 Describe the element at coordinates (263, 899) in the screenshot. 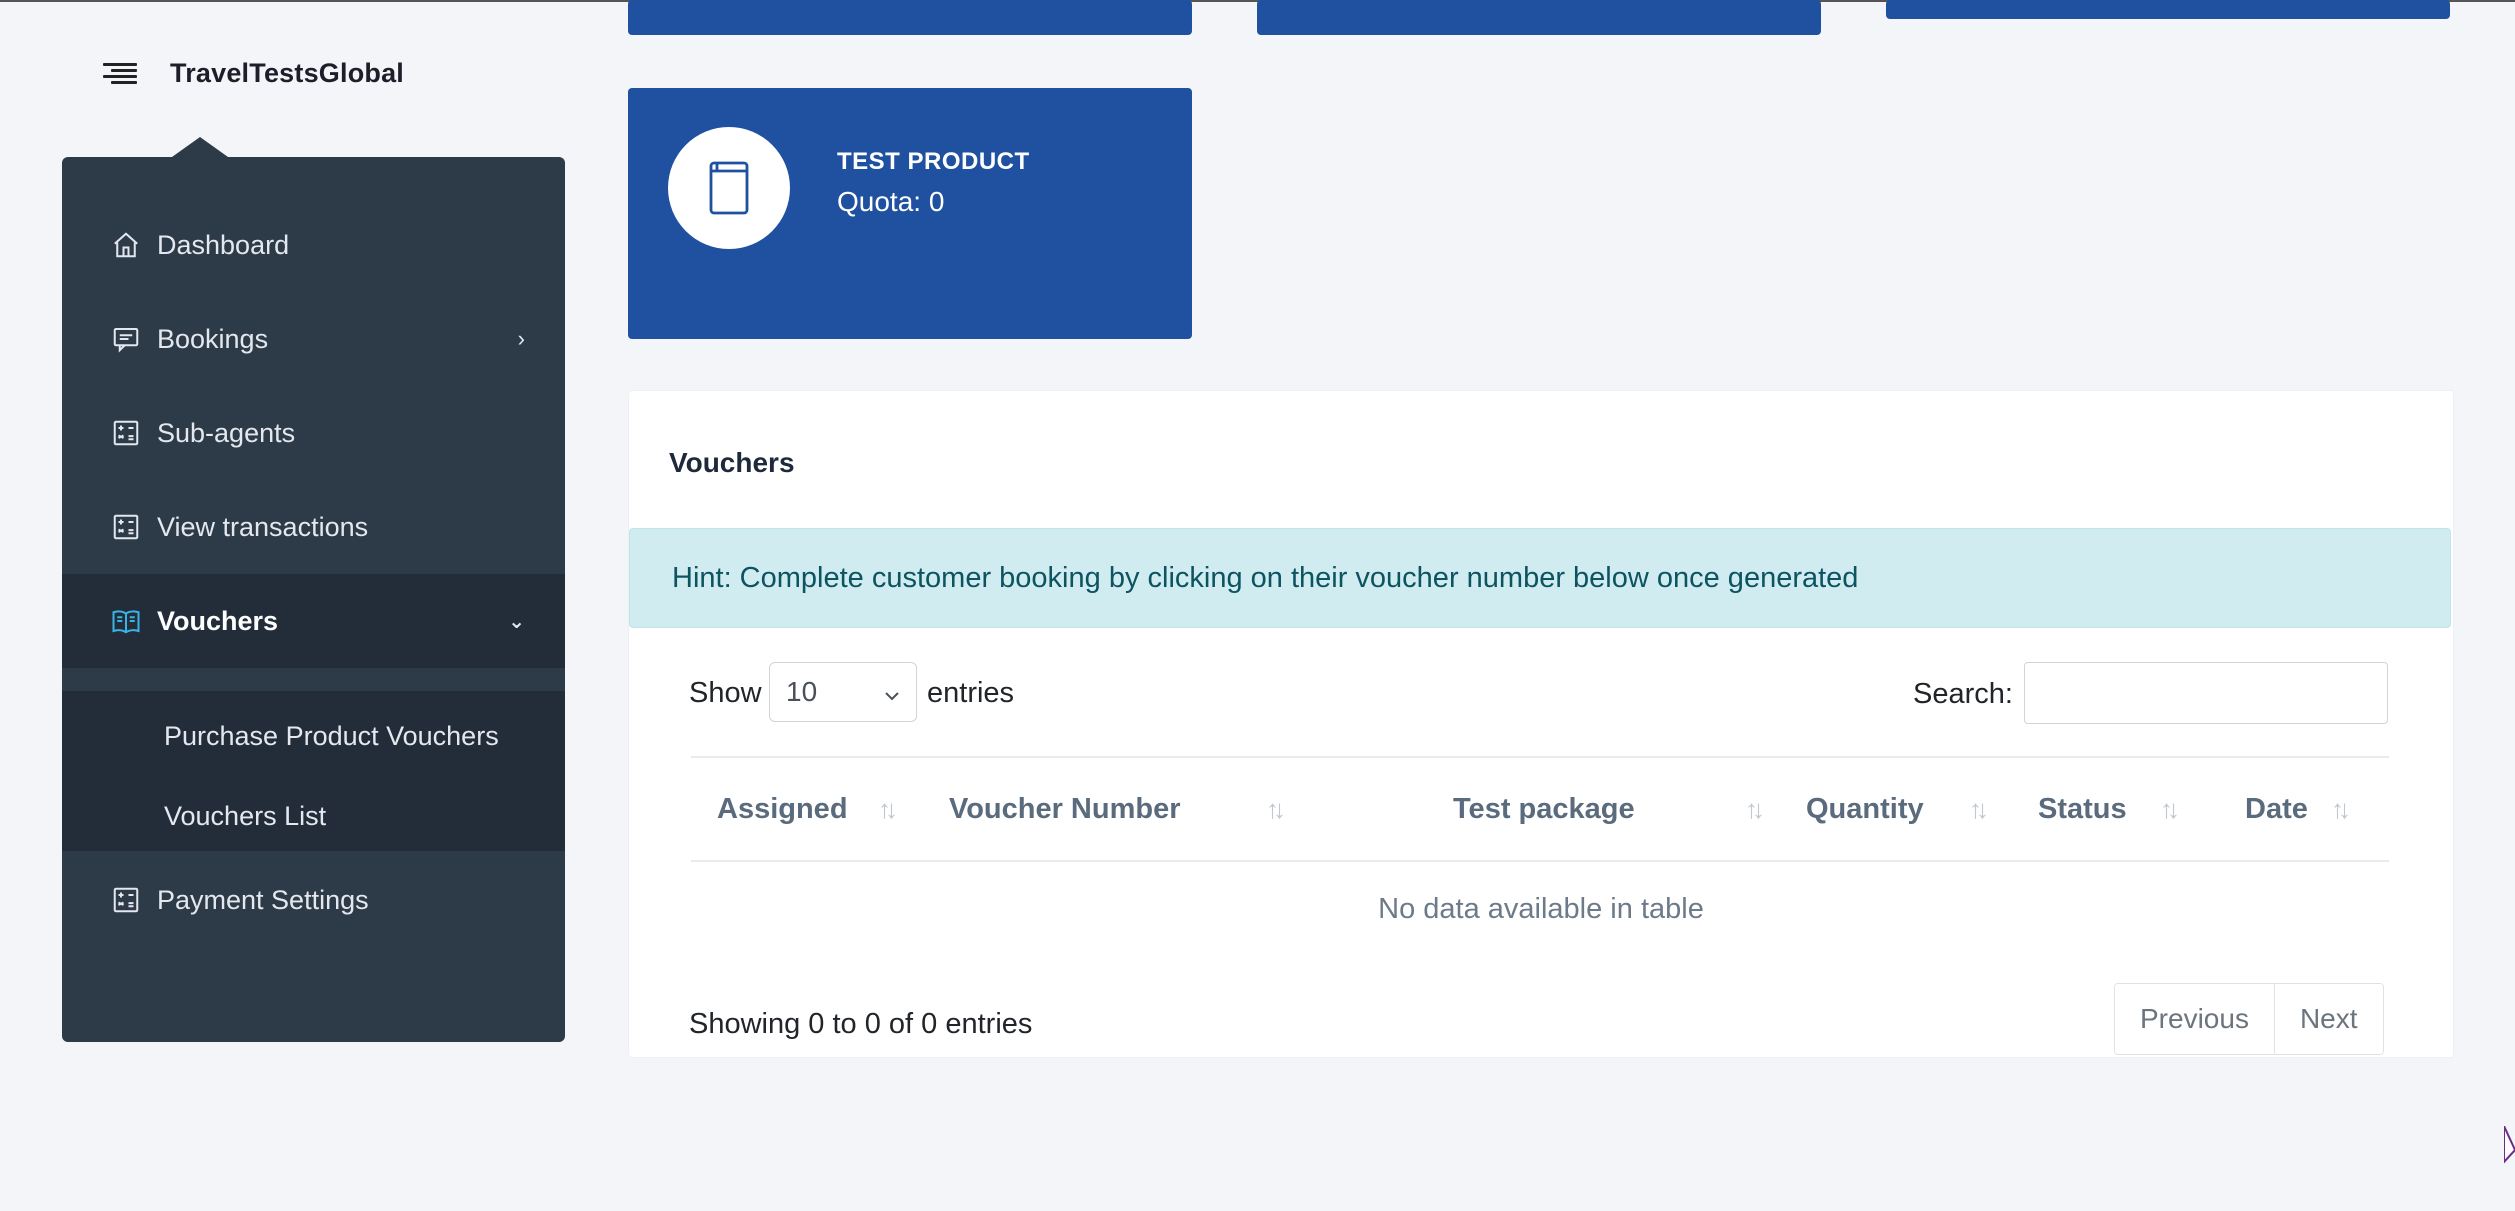

I see `sidebar-item-label: Payment Settings` at that location.